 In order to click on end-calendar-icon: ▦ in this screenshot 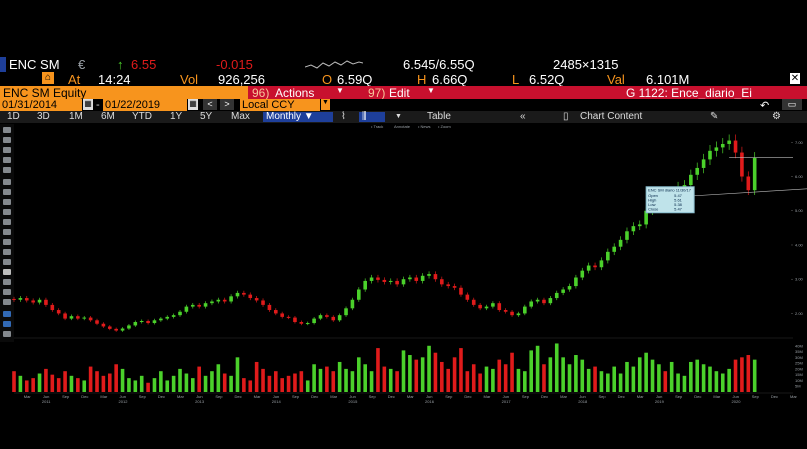, I will do `click(193, 104)`.